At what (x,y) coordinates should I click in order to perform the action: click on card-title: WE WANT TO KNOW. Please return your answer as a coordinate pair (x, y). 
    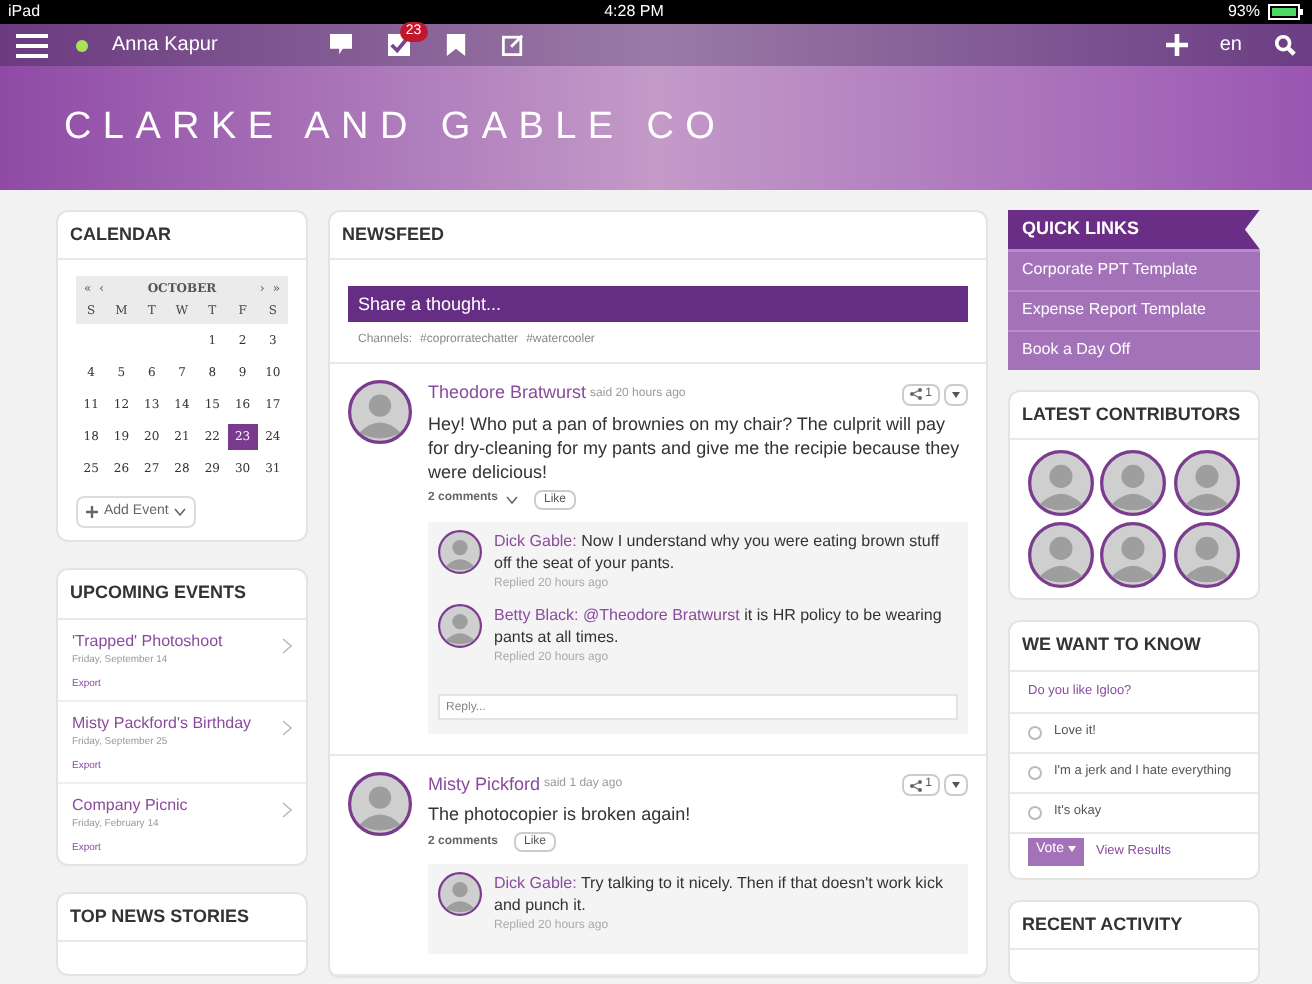
    Looking at the image, I should click on (1134, 647).